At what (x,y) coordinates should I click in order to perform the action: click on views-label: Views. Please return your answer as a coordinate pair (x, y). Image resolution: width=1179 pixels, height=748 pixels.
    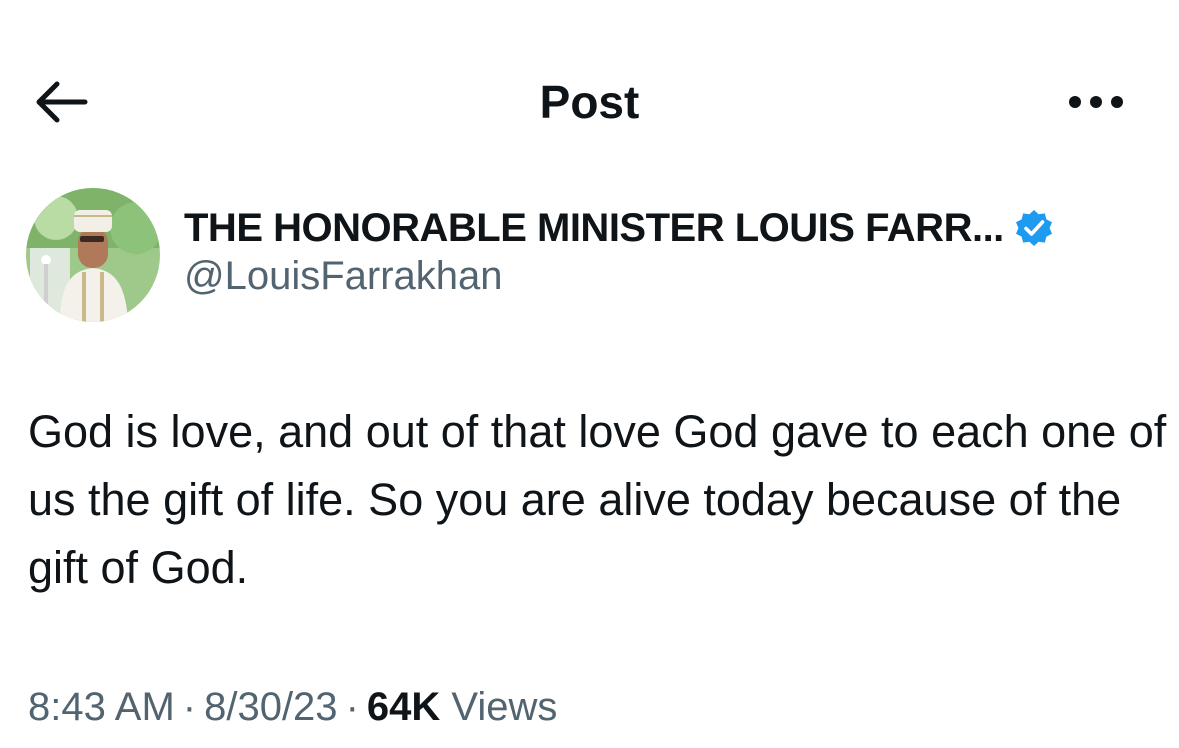
    Looking at the image, I should click on (504, 707).